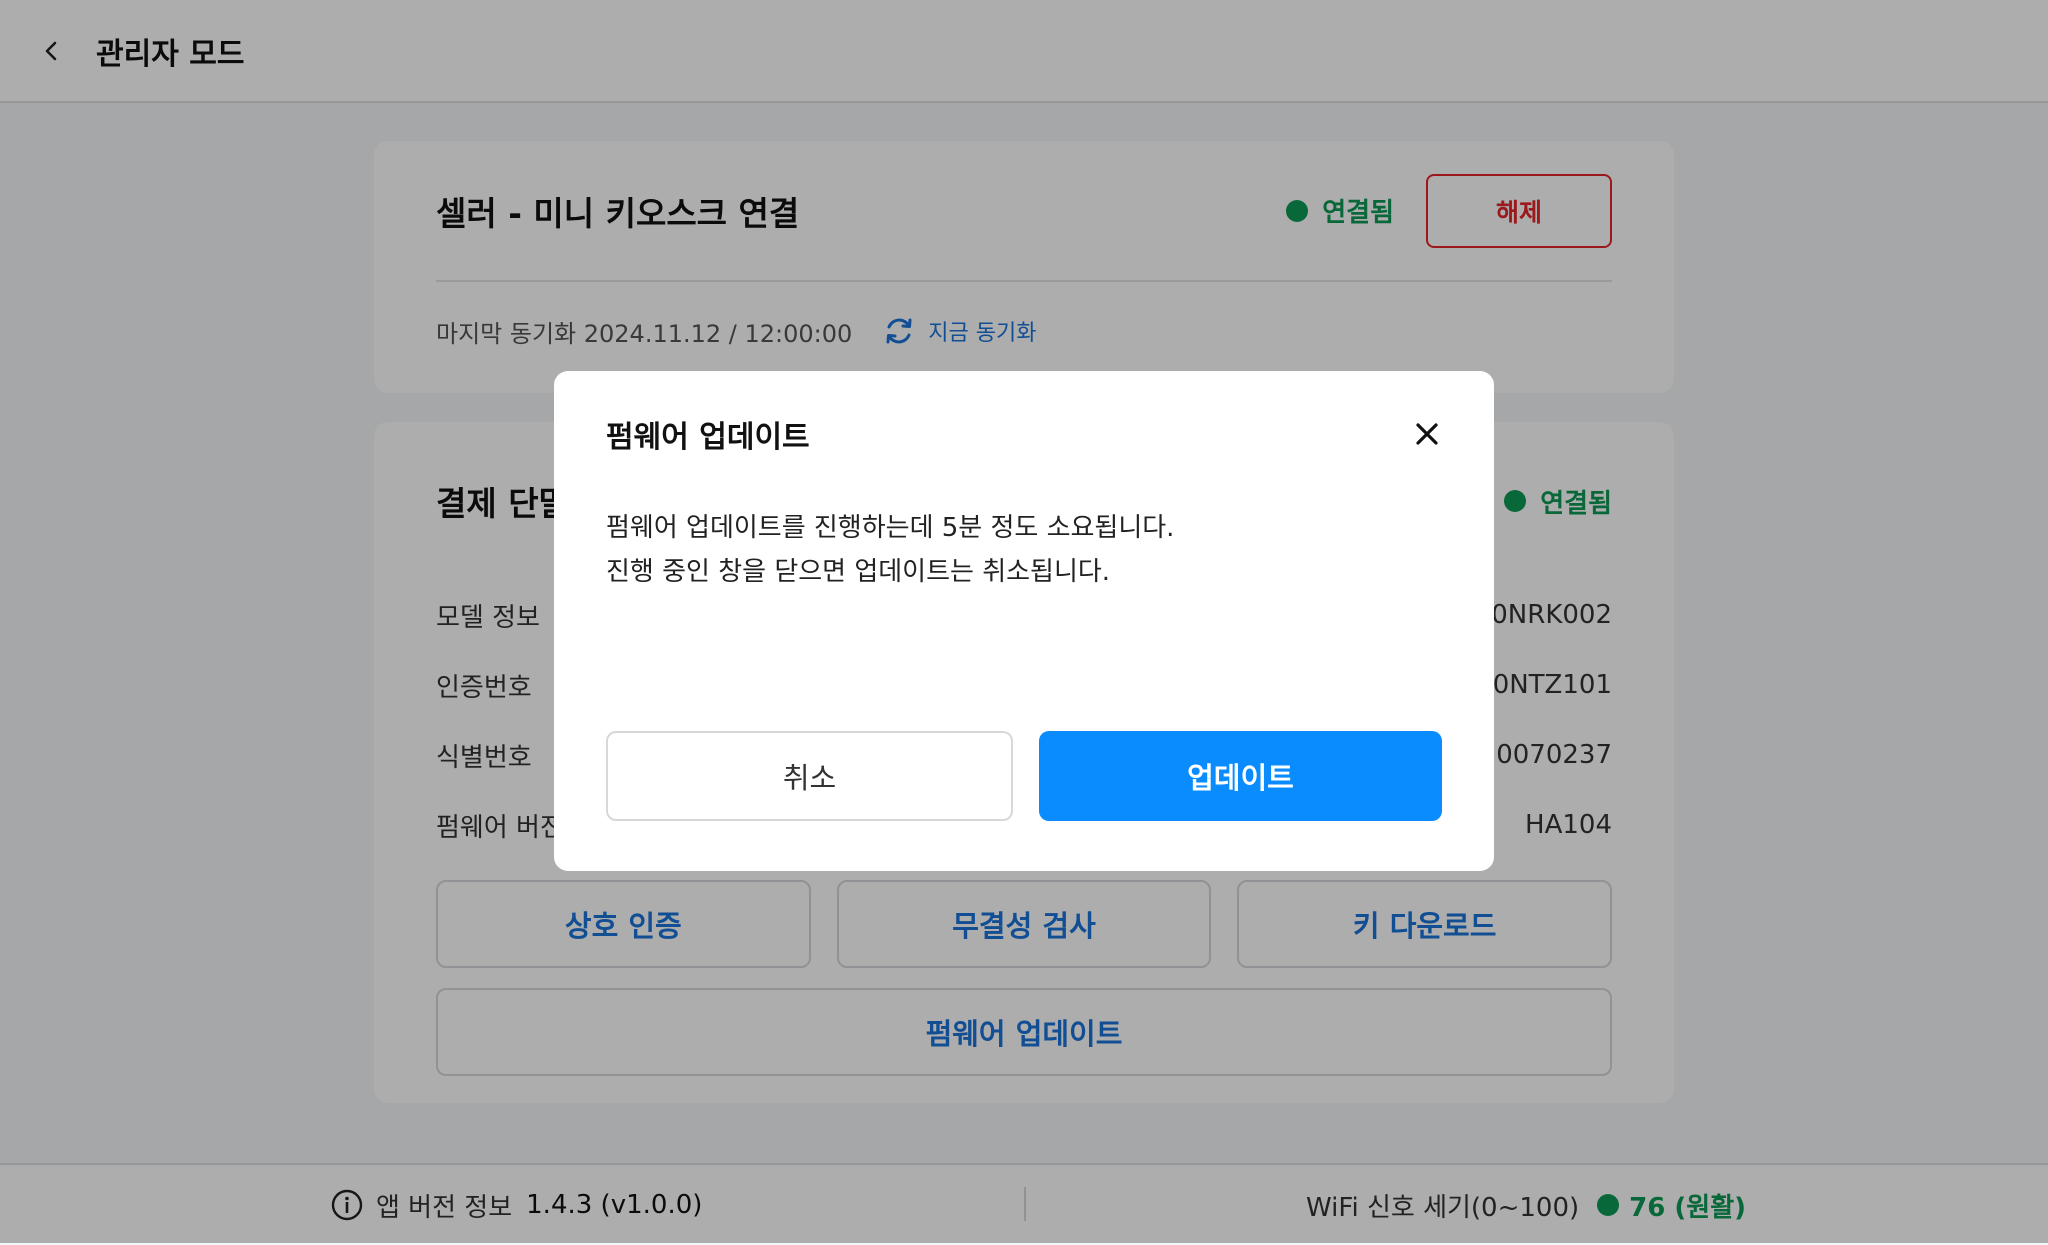  What do you see at coordinates (809, 776) in the screenshot?
I see `cancel-button: 취소` at bounding box center [809, 776].